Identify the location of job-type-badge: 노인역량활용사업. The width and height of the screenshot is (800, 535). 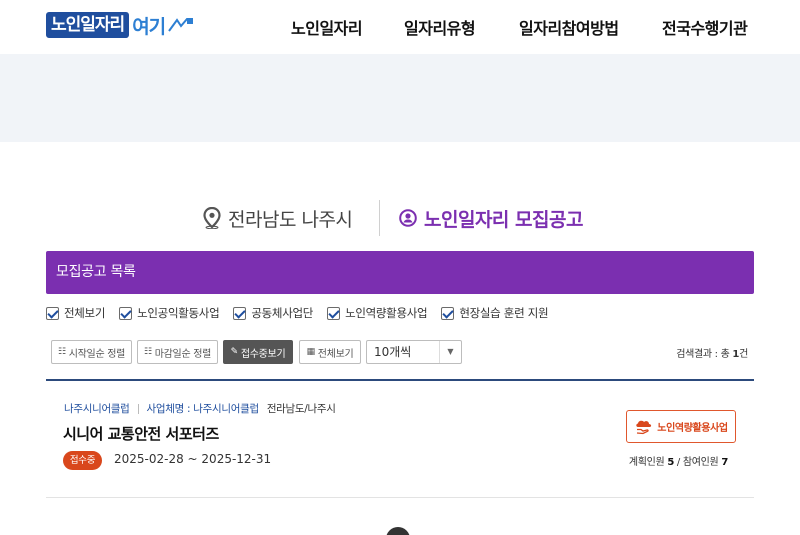
(681, 426).